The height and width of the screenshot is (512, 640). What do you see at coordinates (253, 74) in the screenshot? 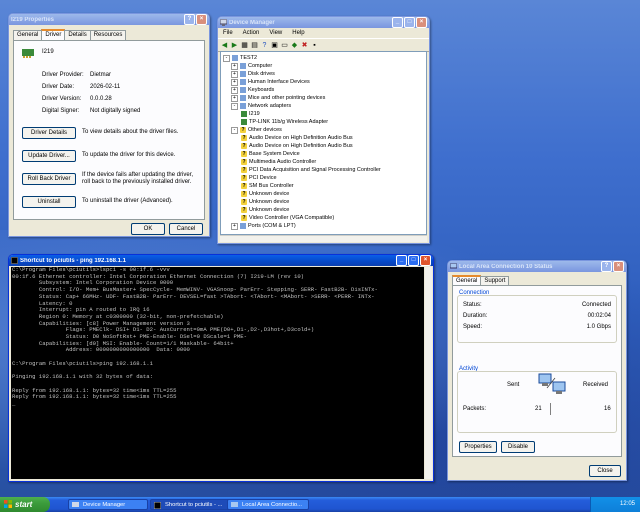
I see `tree-item: + Disk drives` at bounding box center [253, 74].